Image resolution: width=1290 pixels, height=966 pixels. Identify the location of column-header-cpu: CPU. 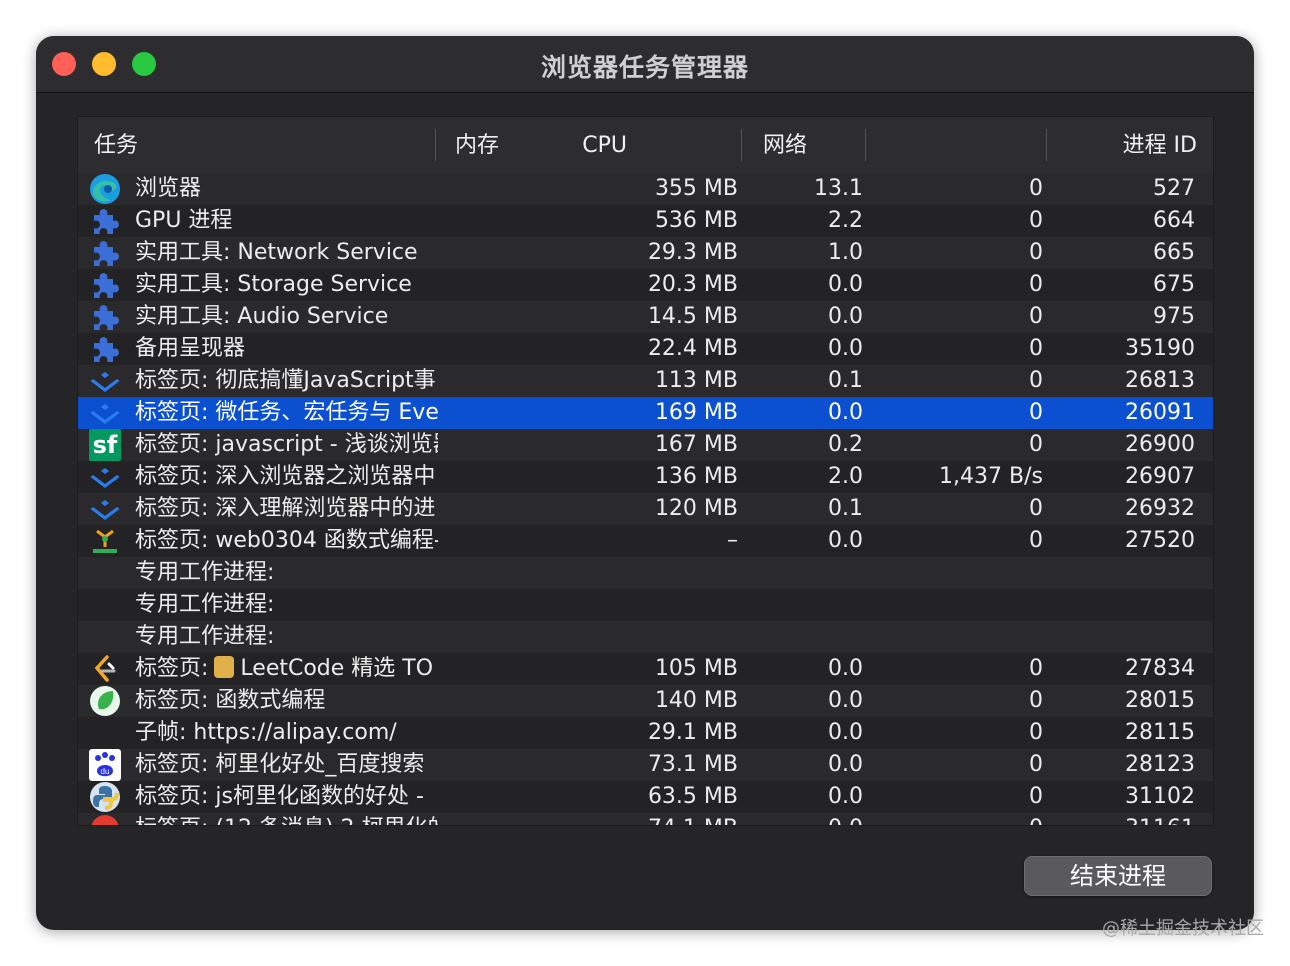
(604, 145).